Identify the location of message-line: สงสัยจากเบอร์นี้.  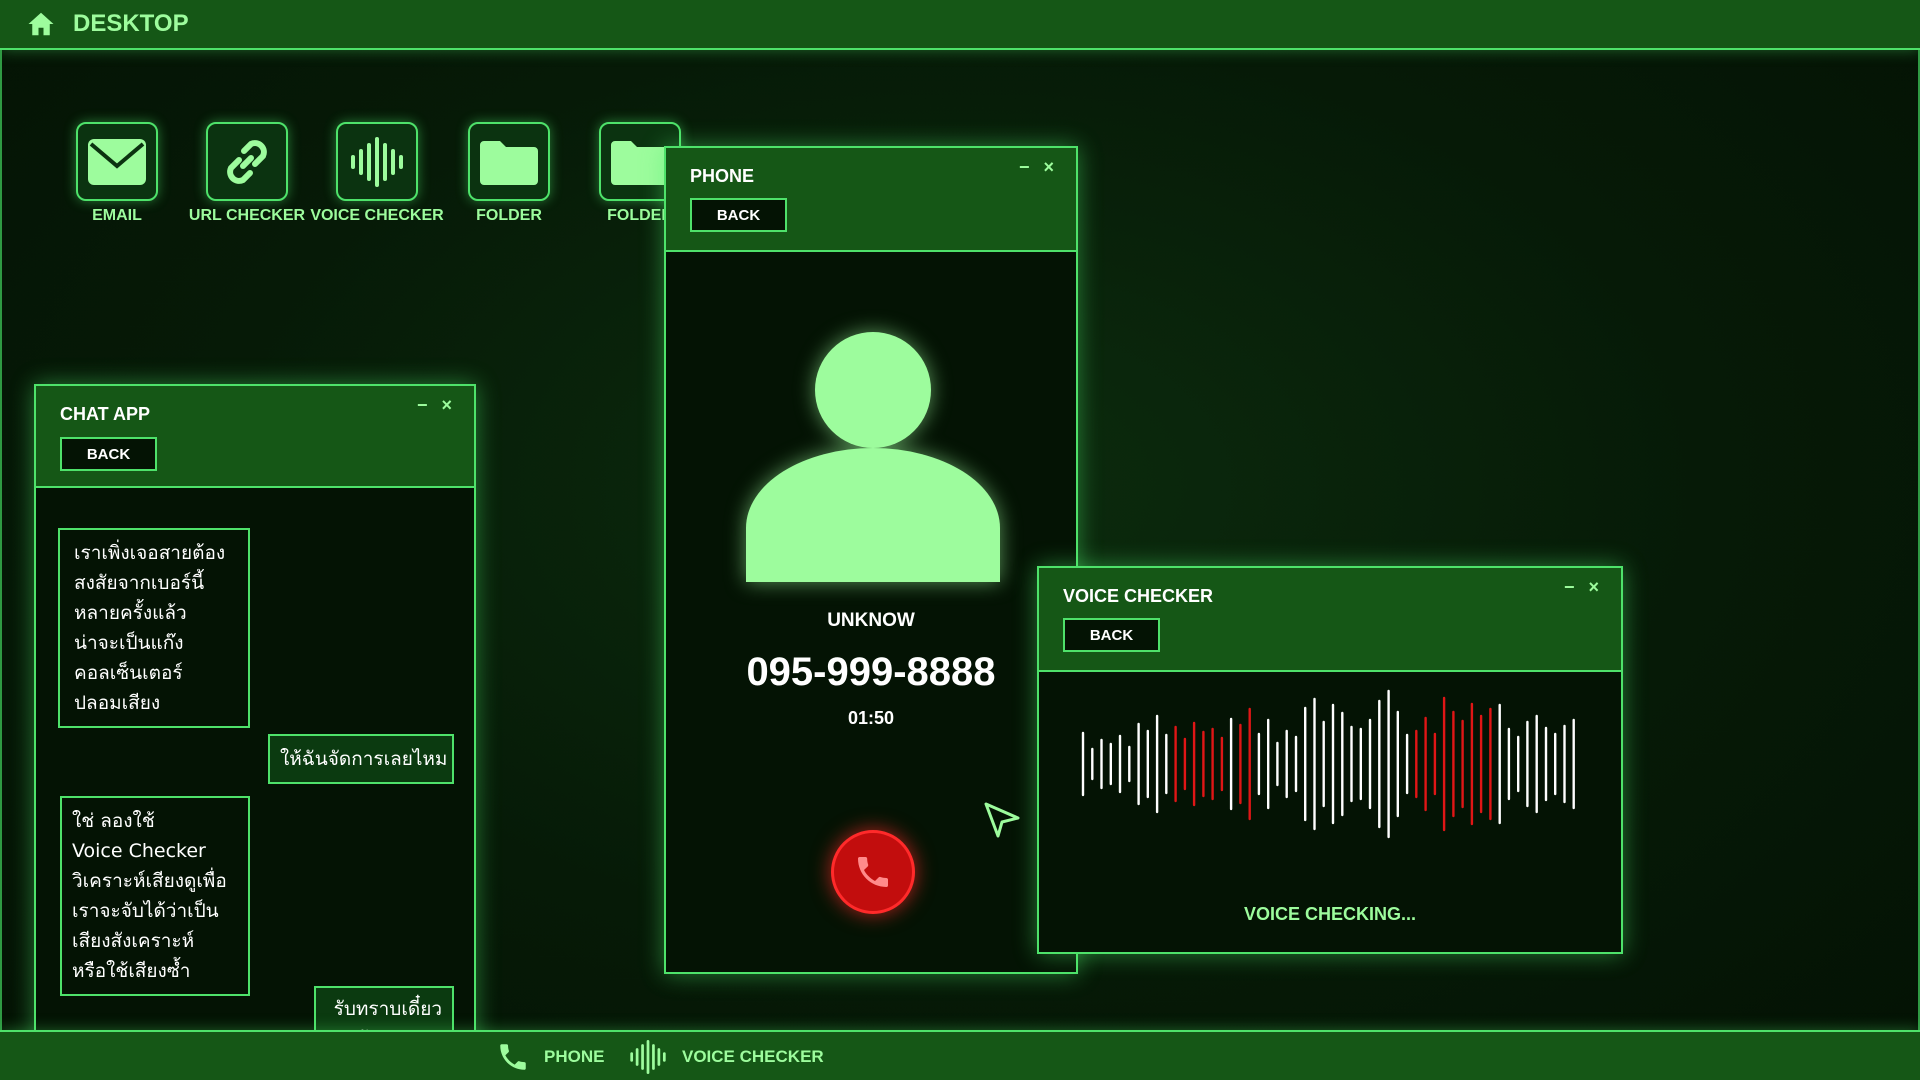
(139, 583).